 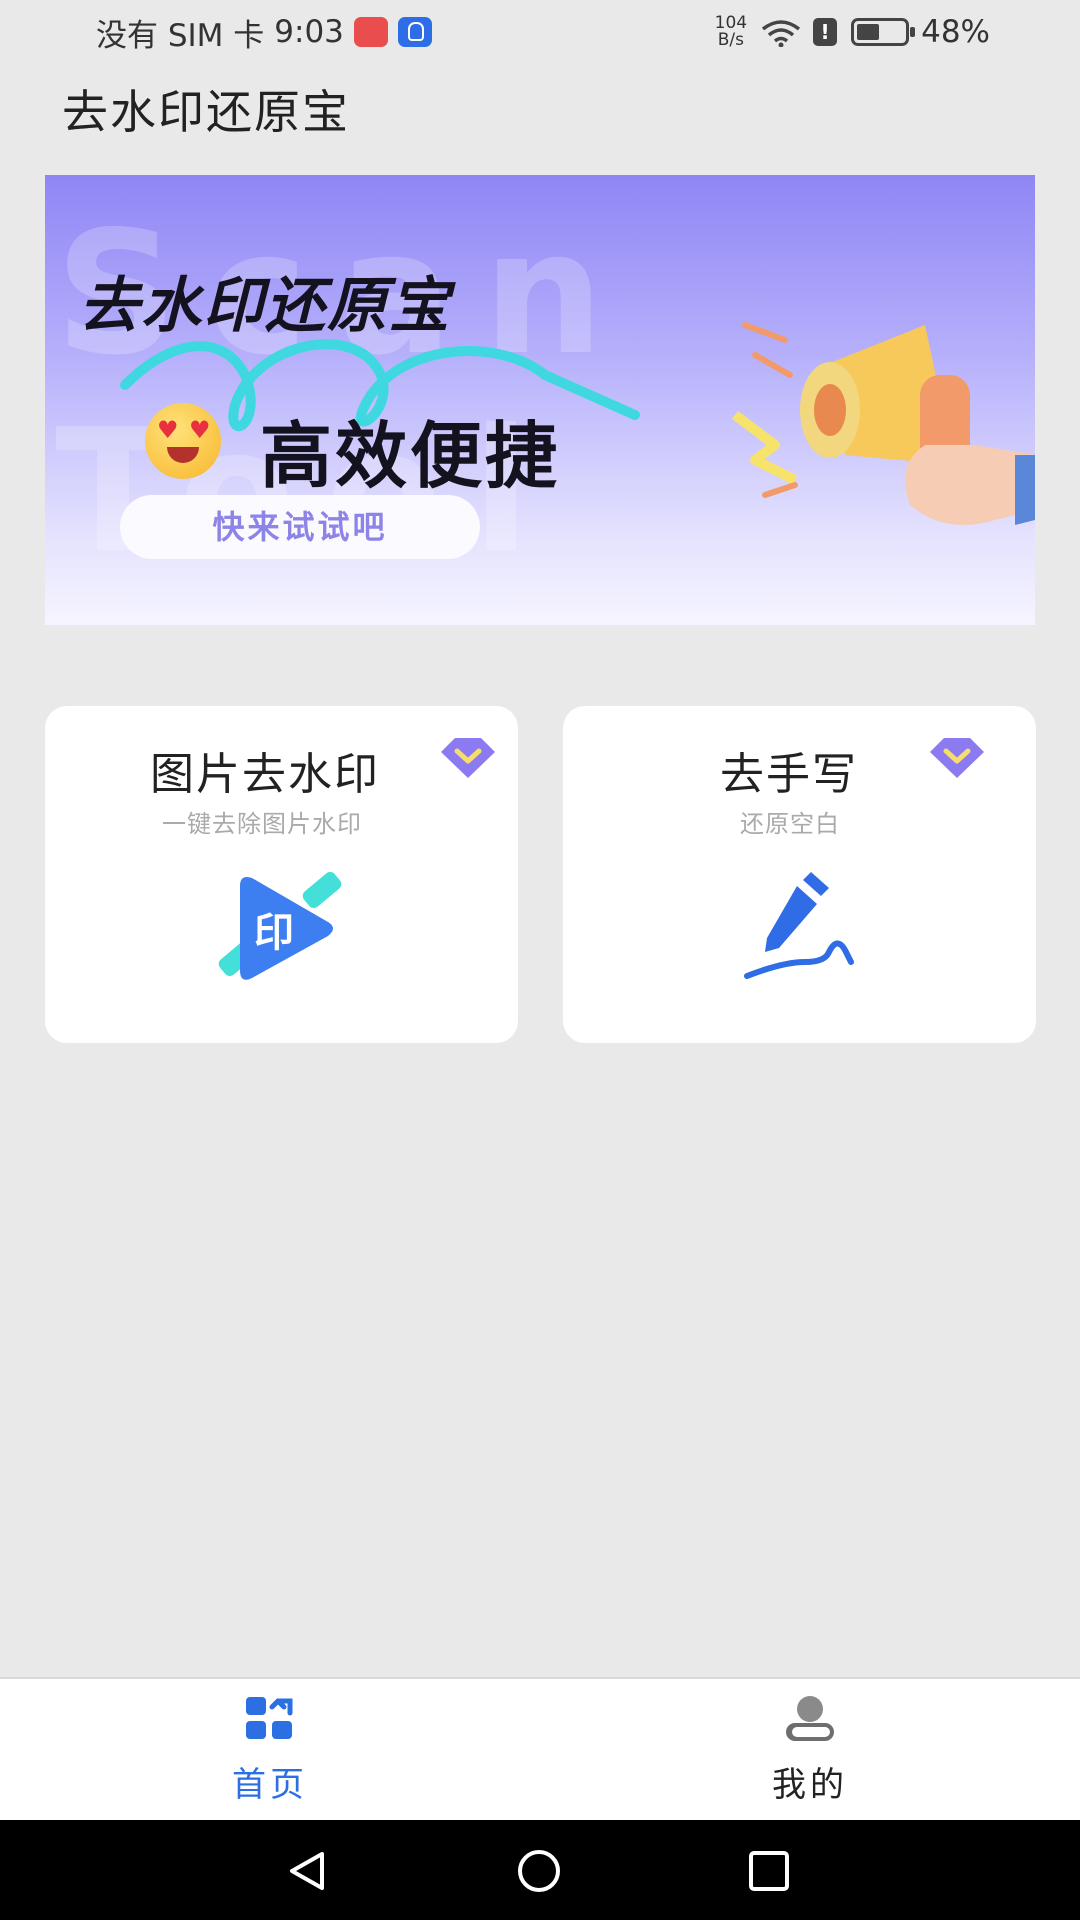 What do you see at coordinates (269, 1718) in the screenshot?
I see `home-grid-icon` at bounding box center [269, 1718].